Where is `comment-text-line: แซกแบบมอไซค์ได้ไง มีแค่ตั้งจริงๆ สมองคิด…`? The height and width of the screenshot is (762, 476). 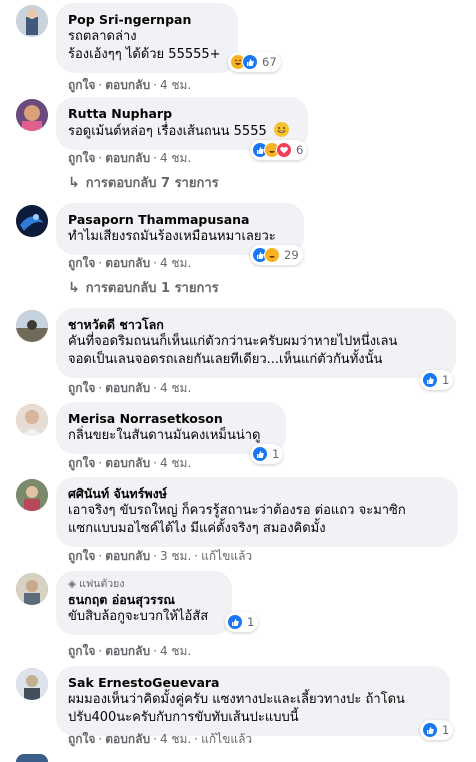 comment-text-line: แซกแบบมอไซค์ได้ไง มีแค่ตั้งจริงๆ สมองคิด… is located at coordinates (197, 528).